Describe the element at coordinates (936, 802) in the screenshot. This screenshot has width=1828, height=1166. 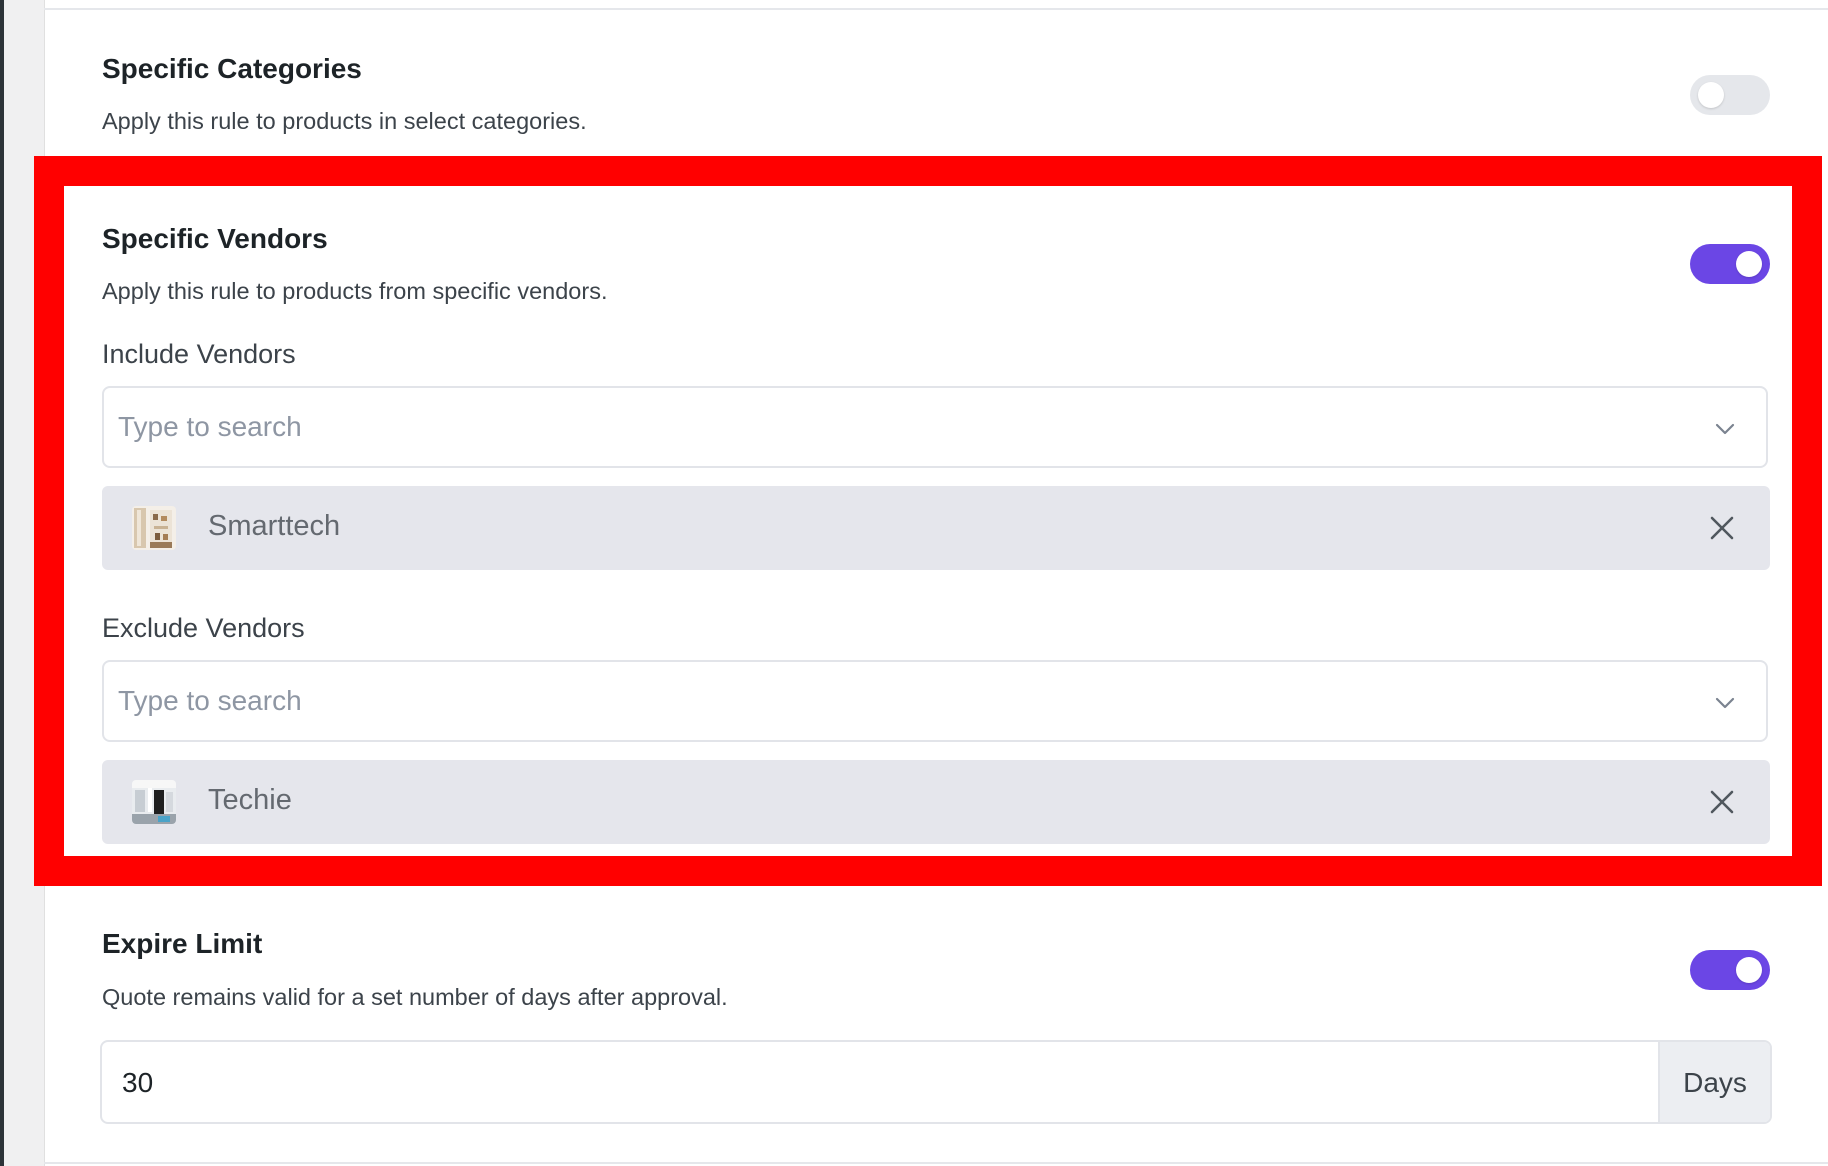
I see `exclude-vendor-chip: Techie` at that location.